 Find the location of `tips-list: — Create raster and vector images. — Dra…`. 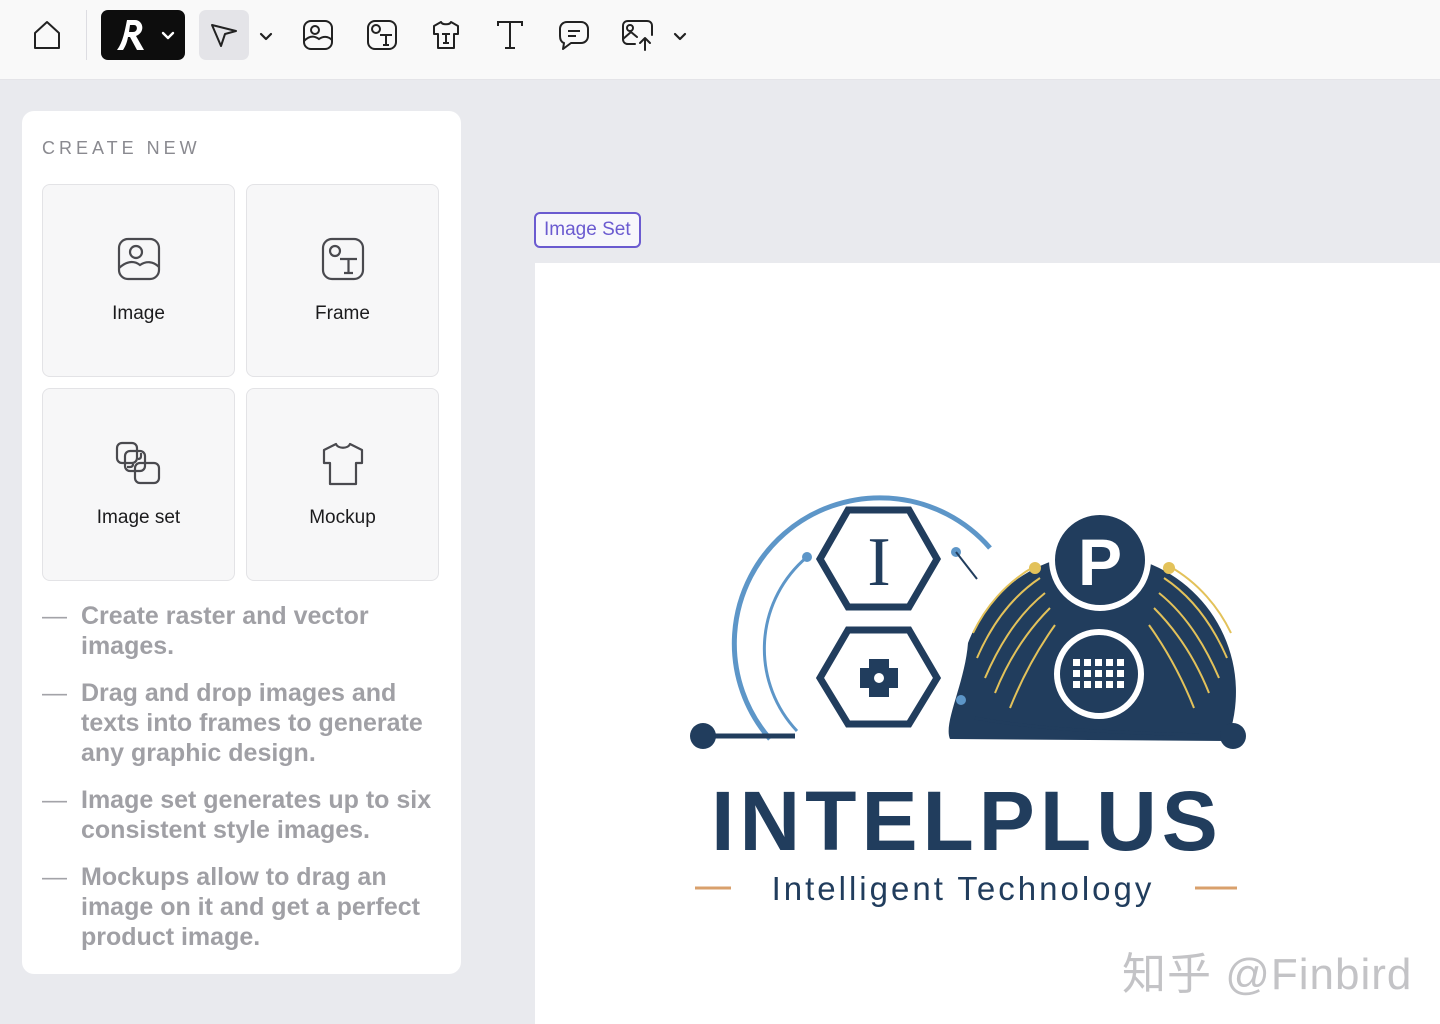

tips-list: — Create raster and vector images. — Dra… is located at coordinates (244, 785).